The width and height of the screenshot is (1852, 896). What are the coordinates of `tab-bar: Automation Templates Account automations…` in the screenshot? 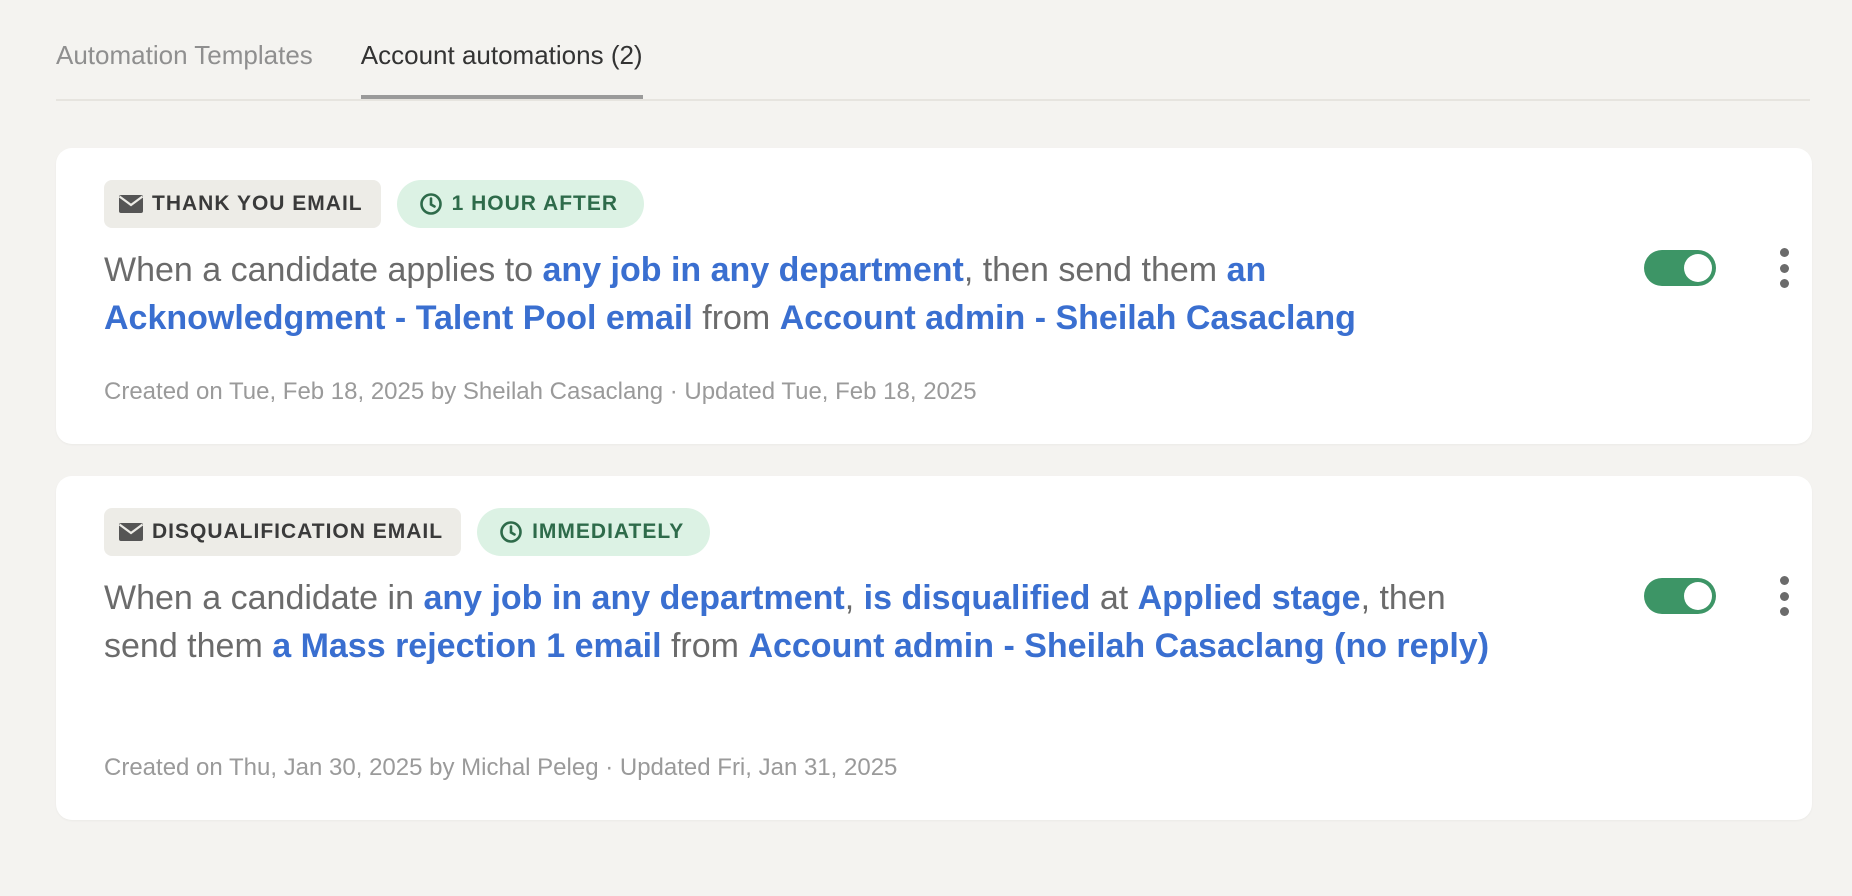 It's located at (933, 50).